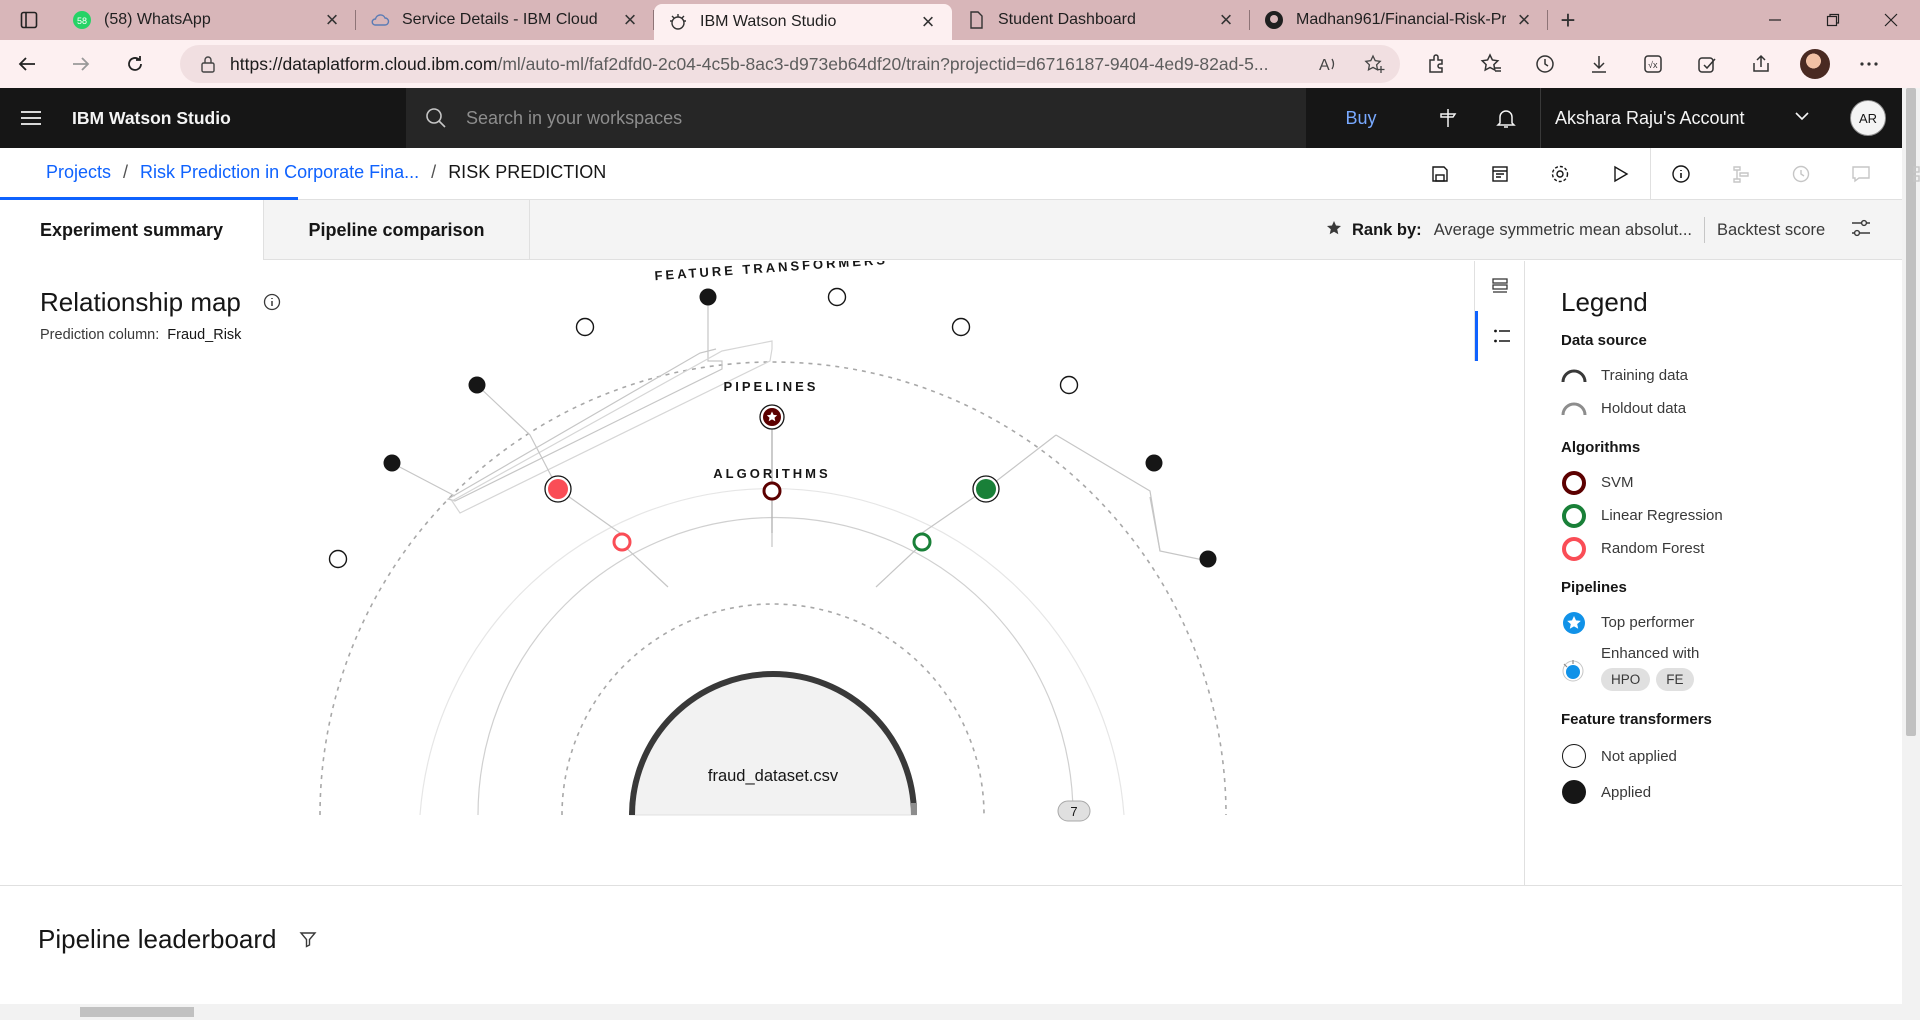 The image size is (1920, 1020). What do you see at coordinates (397, 230) in the screenshot?
I see `tab-pipeline-comparison: Pipeline comparison` at bounding box center [397, 230].